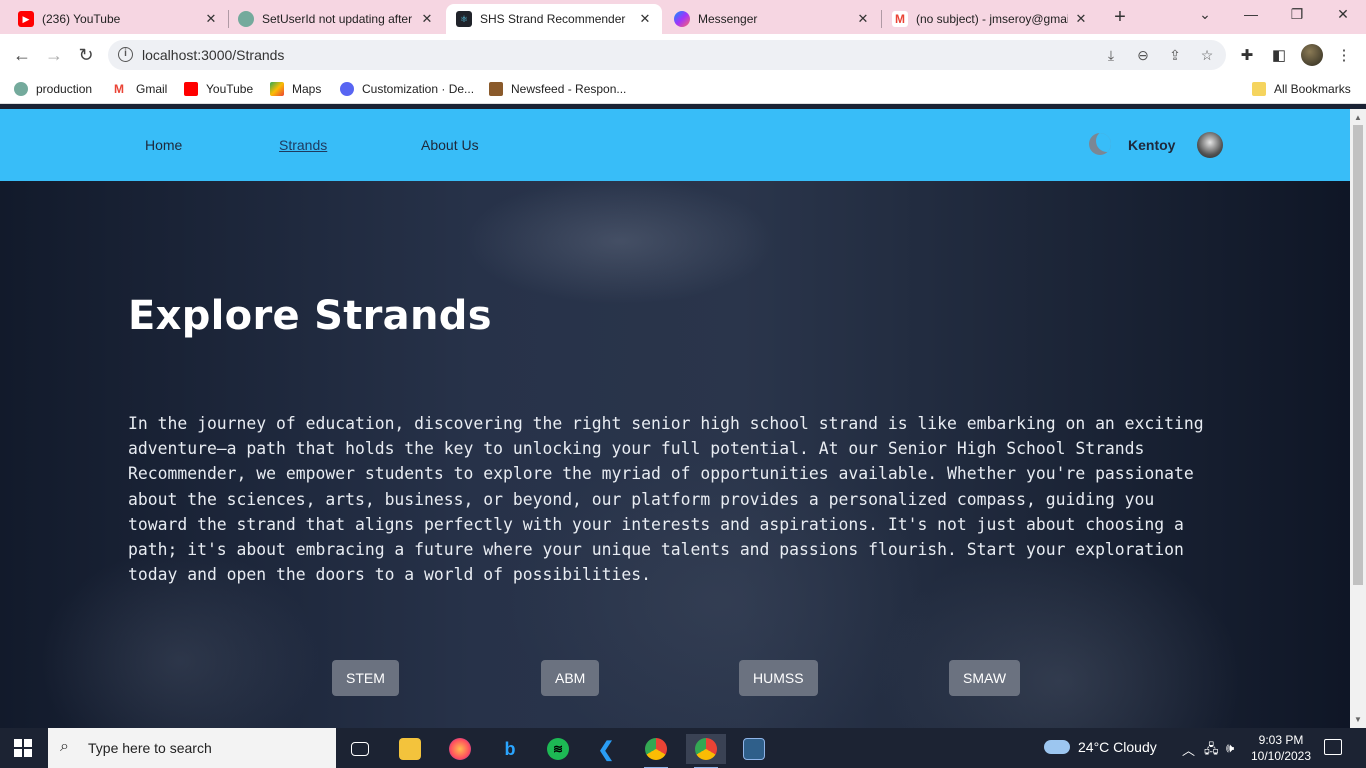 The width and height of the screenshot is (1366, 768). Describe the element at coordinates (450, 145) in the screenshot. I see `nav-about-link: About Us` at that location.